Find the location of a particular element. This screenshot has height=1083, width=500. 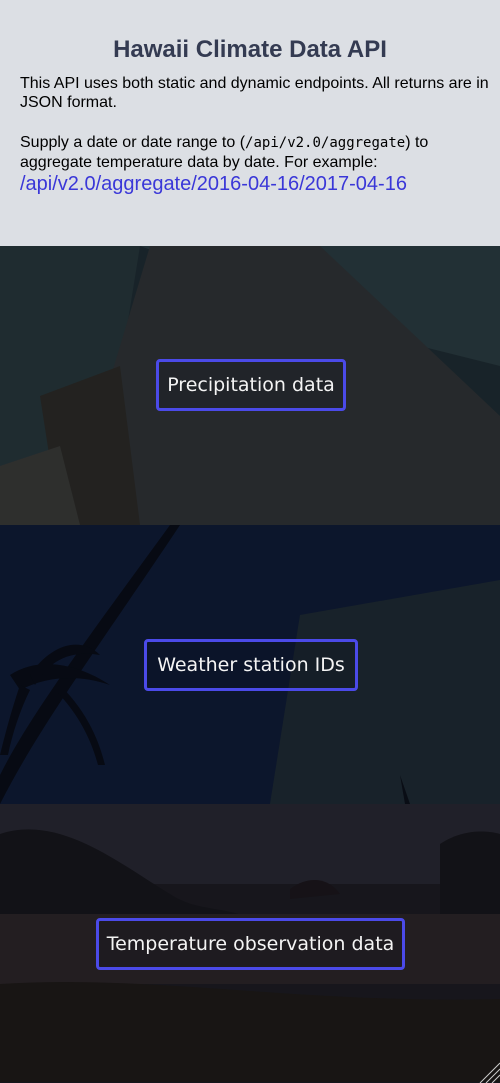

precipitation-button: Precipitation data is located at coordinates (251, 385).